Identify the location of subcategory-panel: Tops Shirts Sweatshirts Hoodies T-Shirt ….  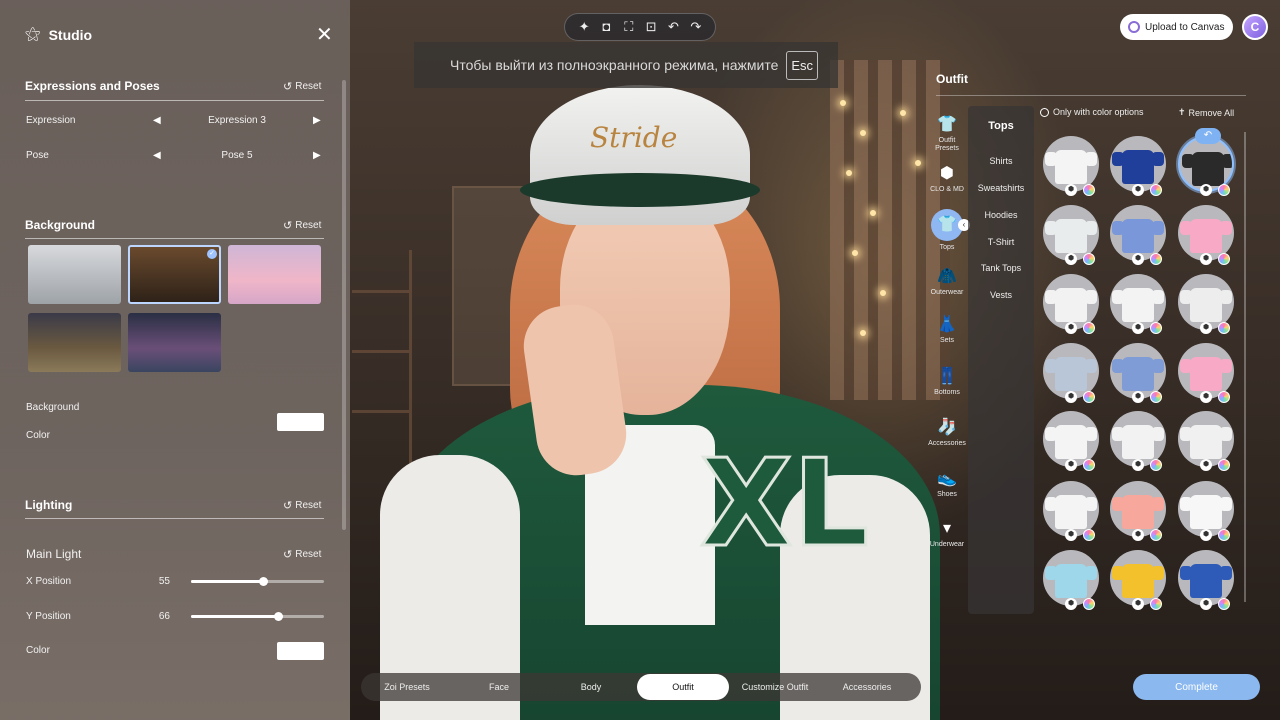
(1001, 360).